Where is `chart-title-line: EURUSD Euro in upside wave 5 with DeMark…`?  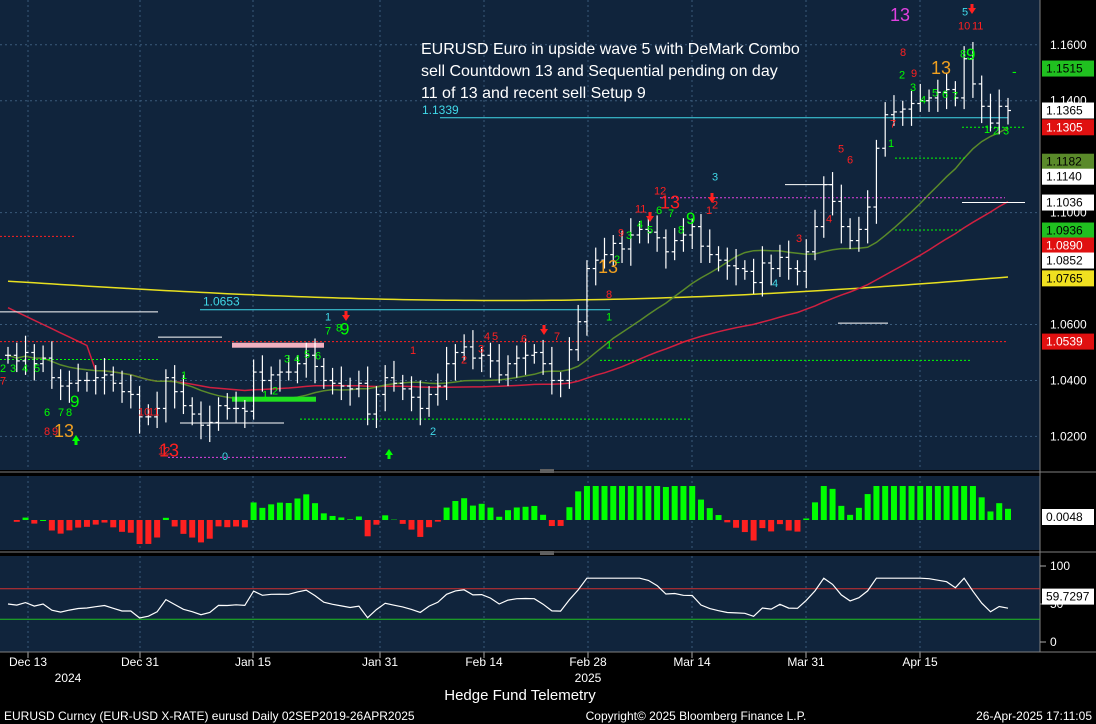
chart-title-line: EURUSD Euro in upside wave 5 with DeMark… is located at coordinates (610, 49).